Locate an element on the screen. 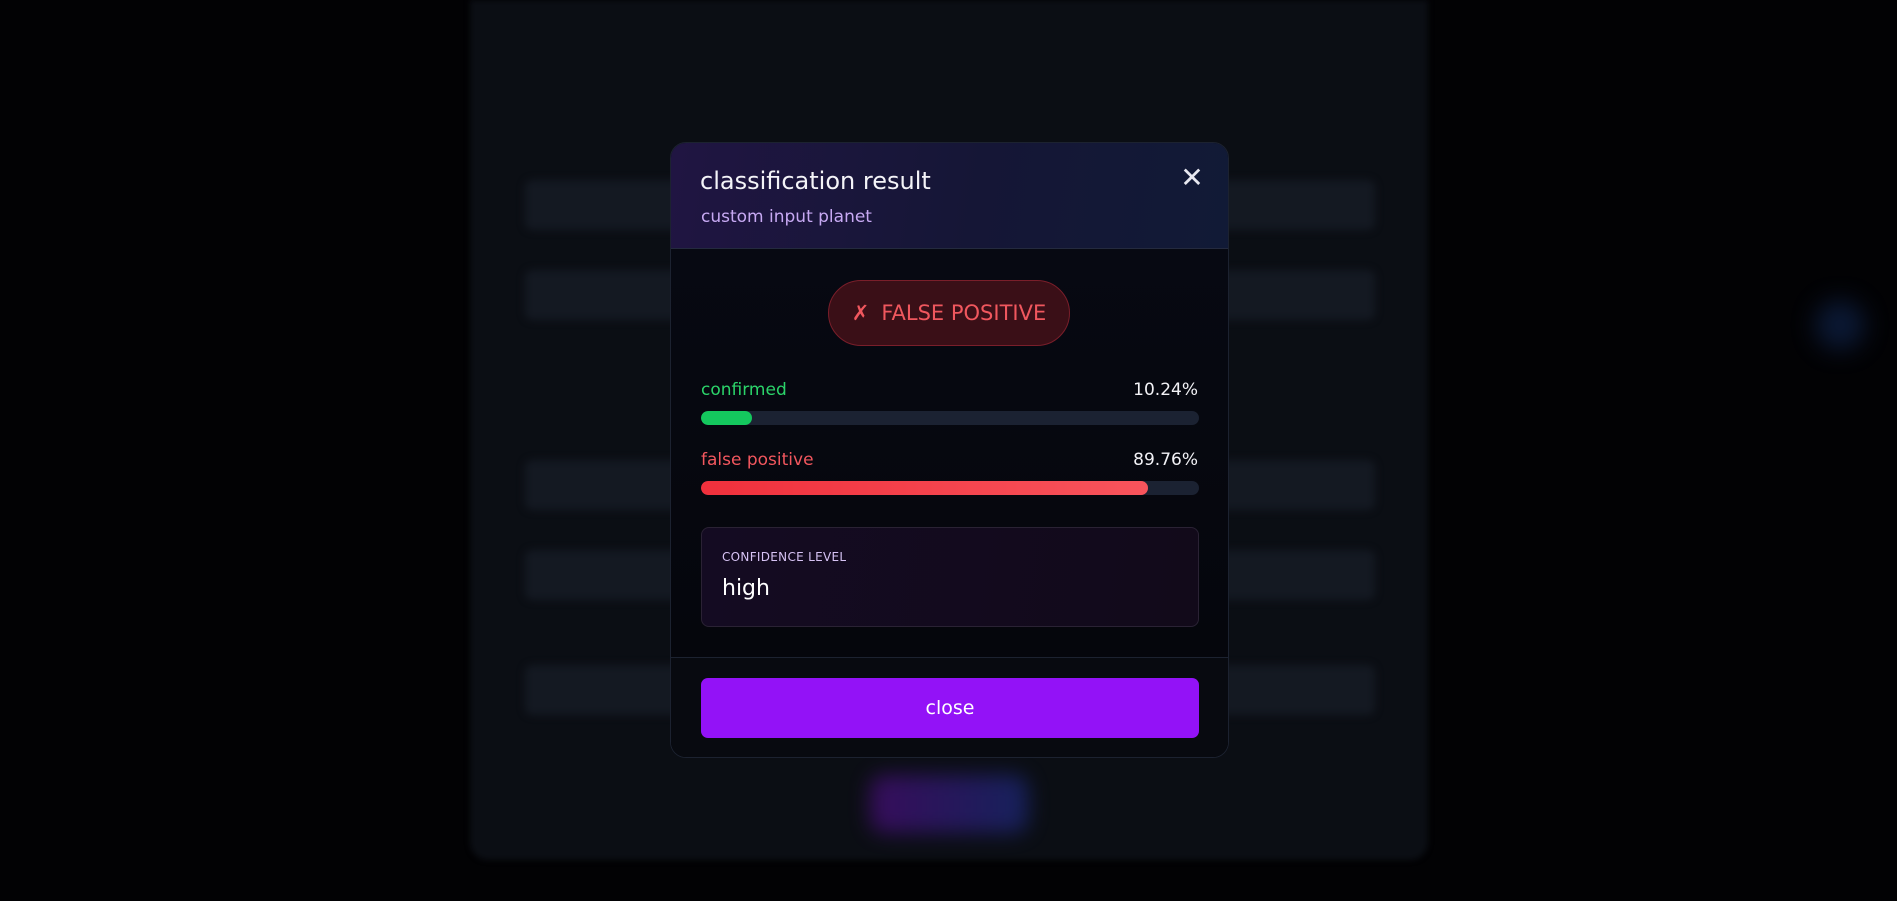  confidence-value: high is located at coordinates (746, 588).